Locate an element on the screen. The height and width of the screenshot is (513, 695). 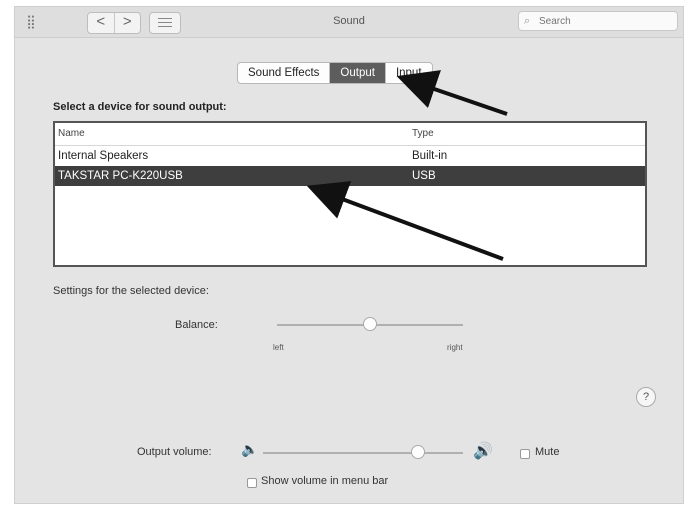
title-bar: ⣿ < > Sound ⌕ is located at coordinates (349, 22).